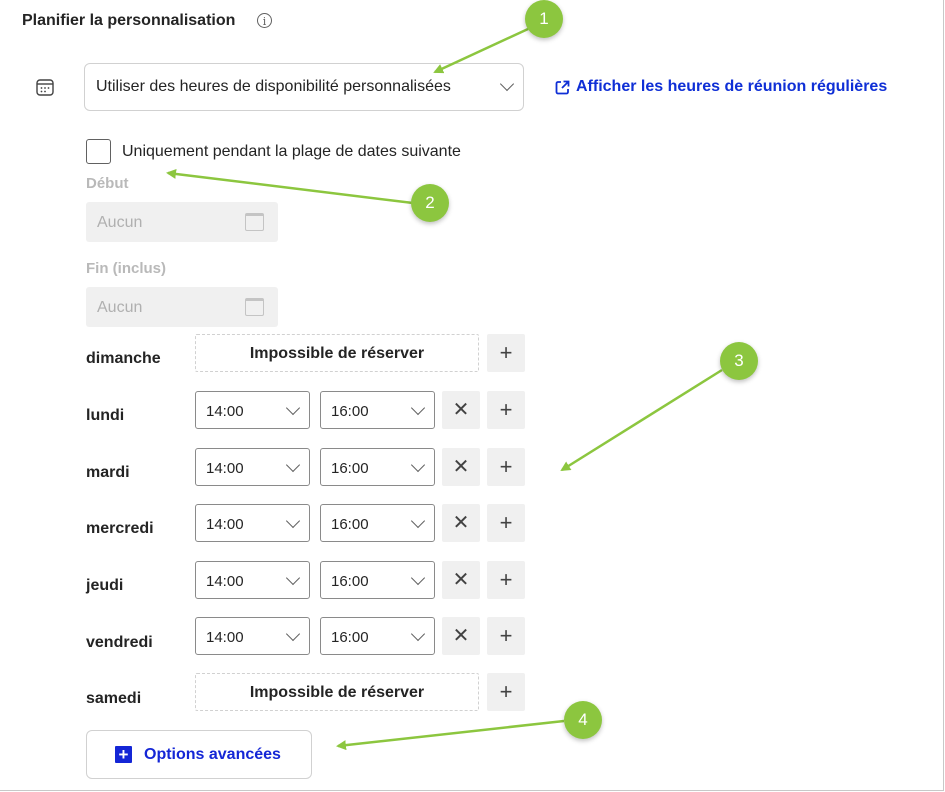  What do you see at coordinates (583, 720) in the screenshot?
I see `annotation-badge: 4` at bounding box center [583, 720].